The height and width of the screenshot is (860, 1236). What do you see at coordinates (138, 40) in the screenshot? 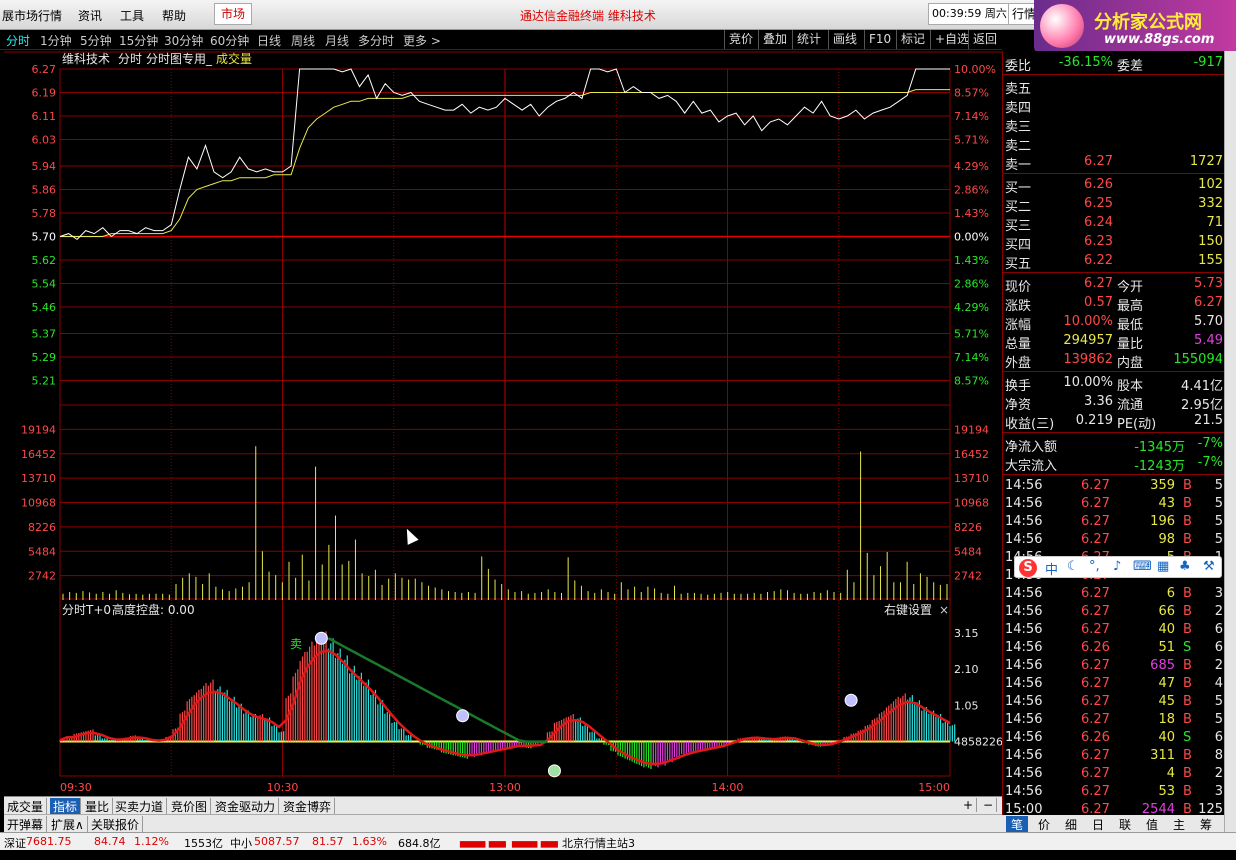
I see `period-15min: 15分钟` at bounding box center [138, 40].